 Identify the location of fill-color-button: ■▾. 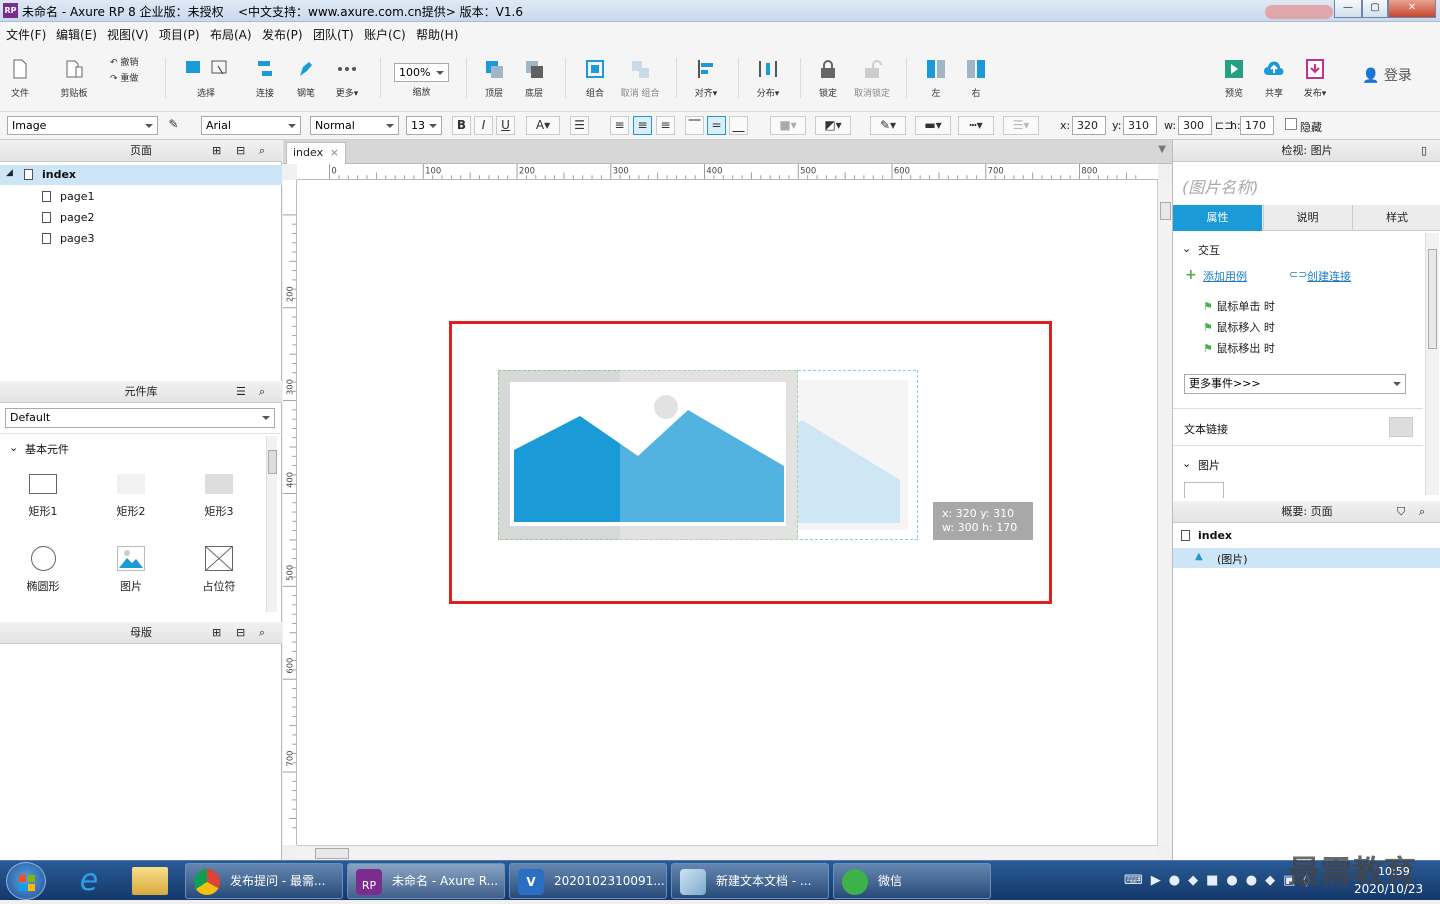
(788, 125).